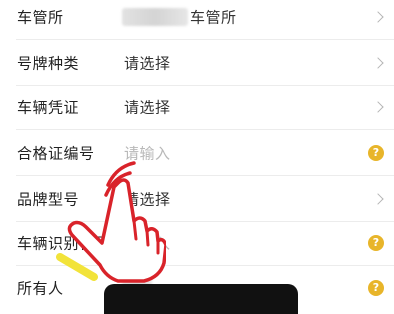  What do you see at coordinates (155, 17) in the screenshot?
I see `redacted-value-block` at bounding box center [155, 17].